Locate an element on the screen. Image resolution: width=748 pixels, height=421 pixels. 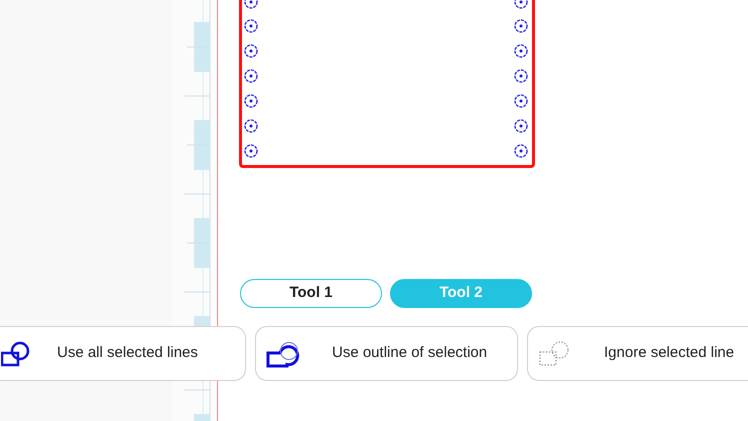
option-button: Ignore selected line is located at coordinates (637, 353).